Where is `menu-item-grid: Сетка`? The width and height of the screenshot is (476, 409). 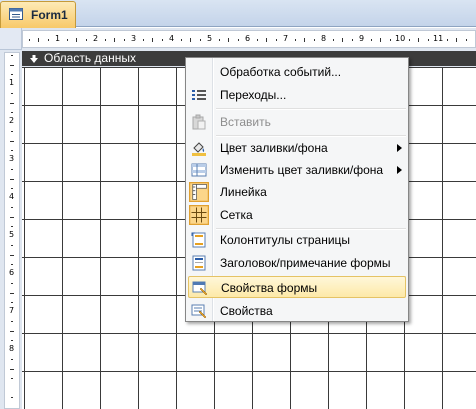
menu-item-grid: Сетка is located at coordinates (297, 215).